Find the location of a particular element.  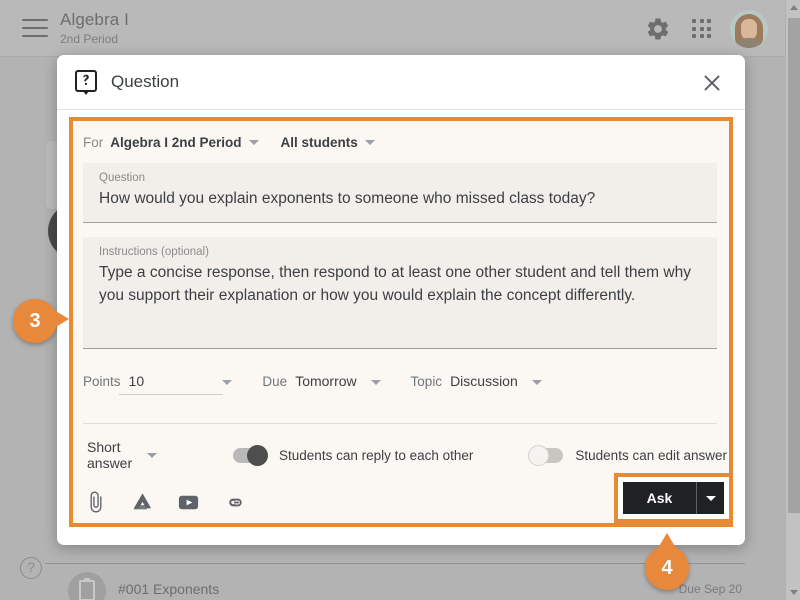

topic-value: Discussion is located at coordinates (484, 381).